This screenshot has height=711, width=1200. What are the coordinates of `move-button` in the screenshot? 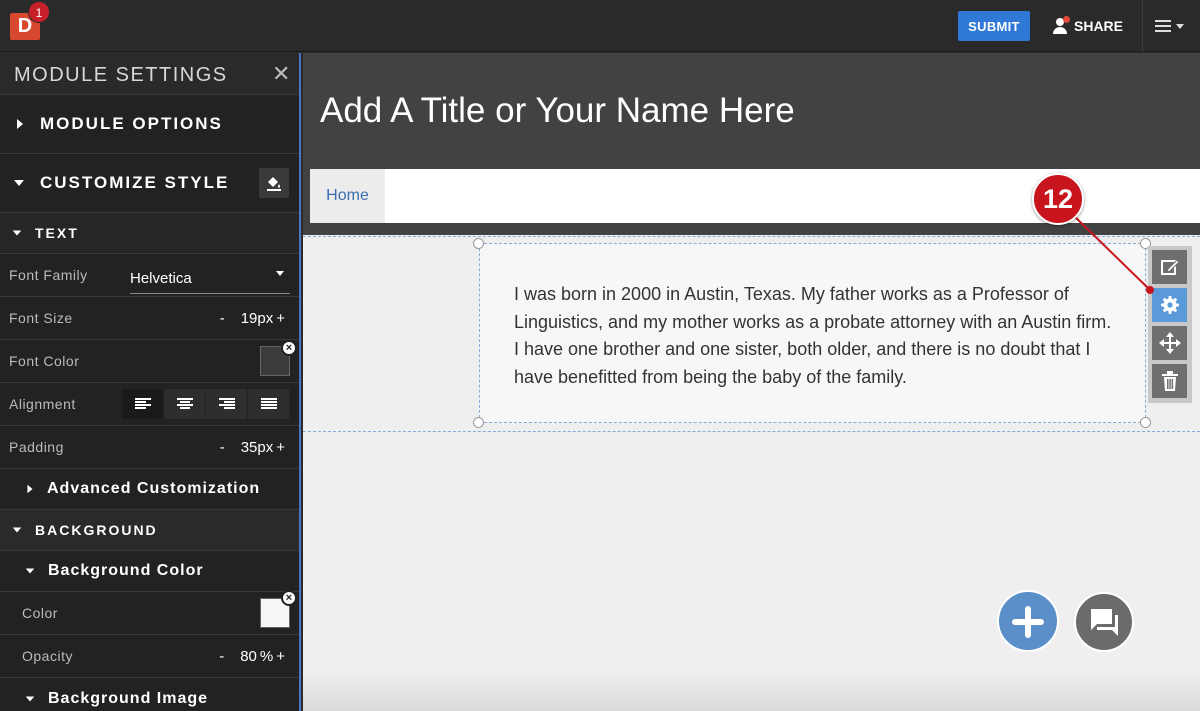 It's located at (1169, 343).